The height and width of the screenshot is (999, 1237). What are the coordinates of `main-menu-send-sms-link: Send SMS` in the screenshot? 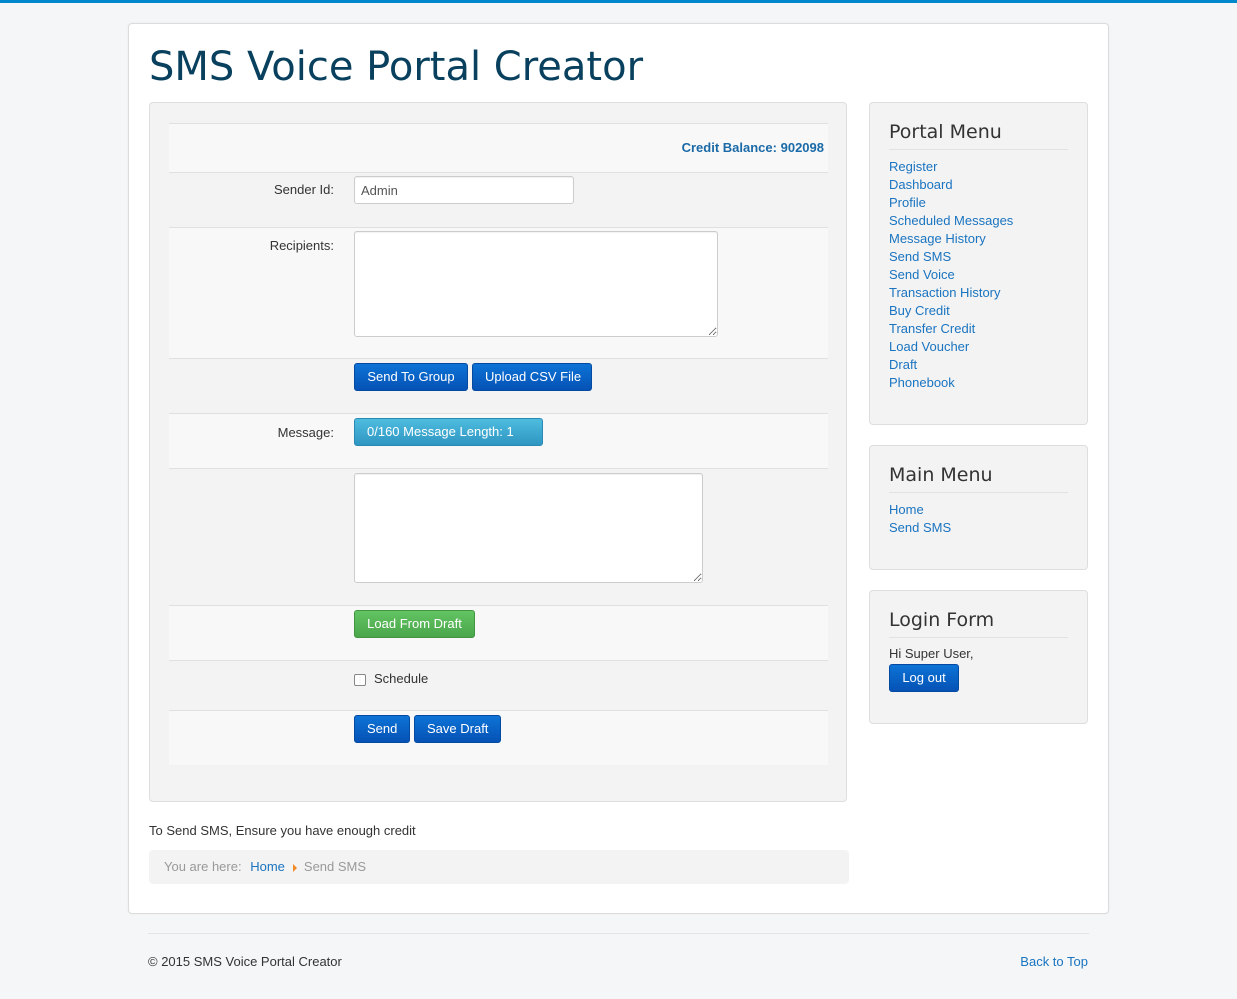 It's located at (920, 527).